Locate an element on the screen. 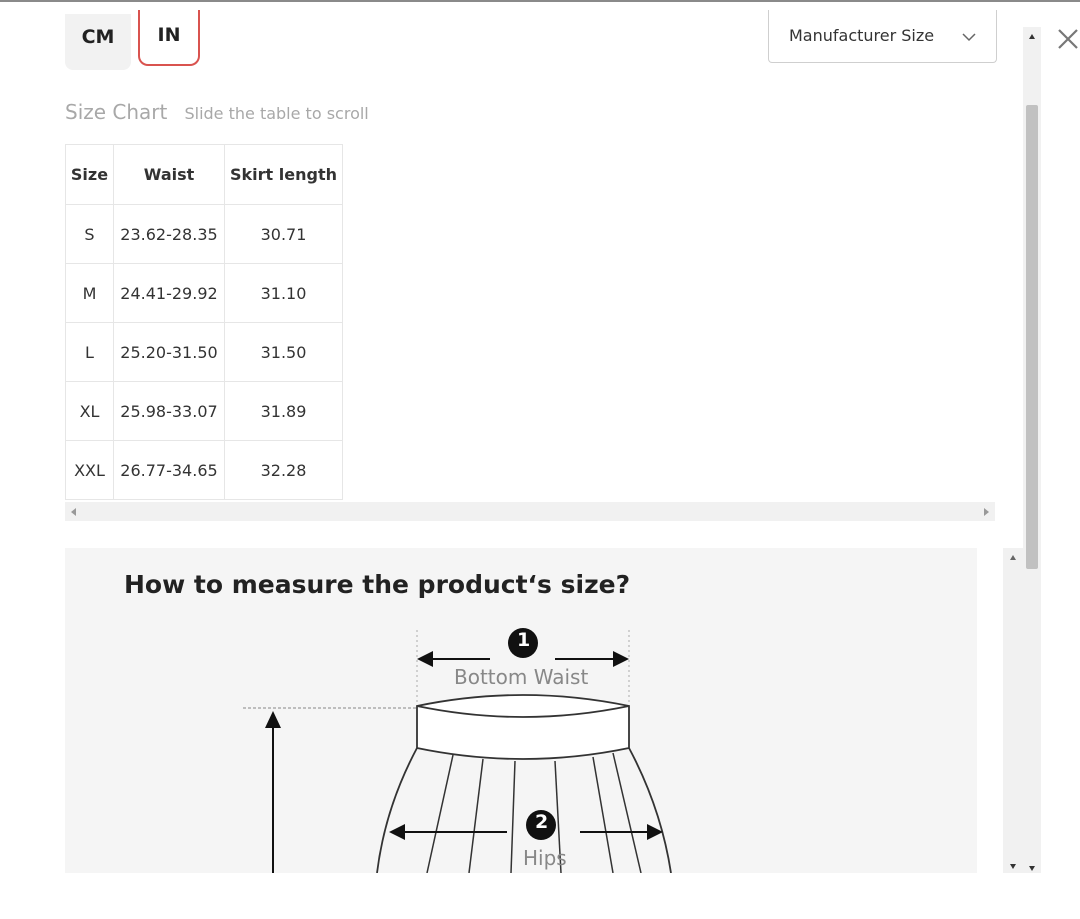 The image size is (1080, 919). cell-waist: 23.62-28.35 is located at coordinates (169, 234).